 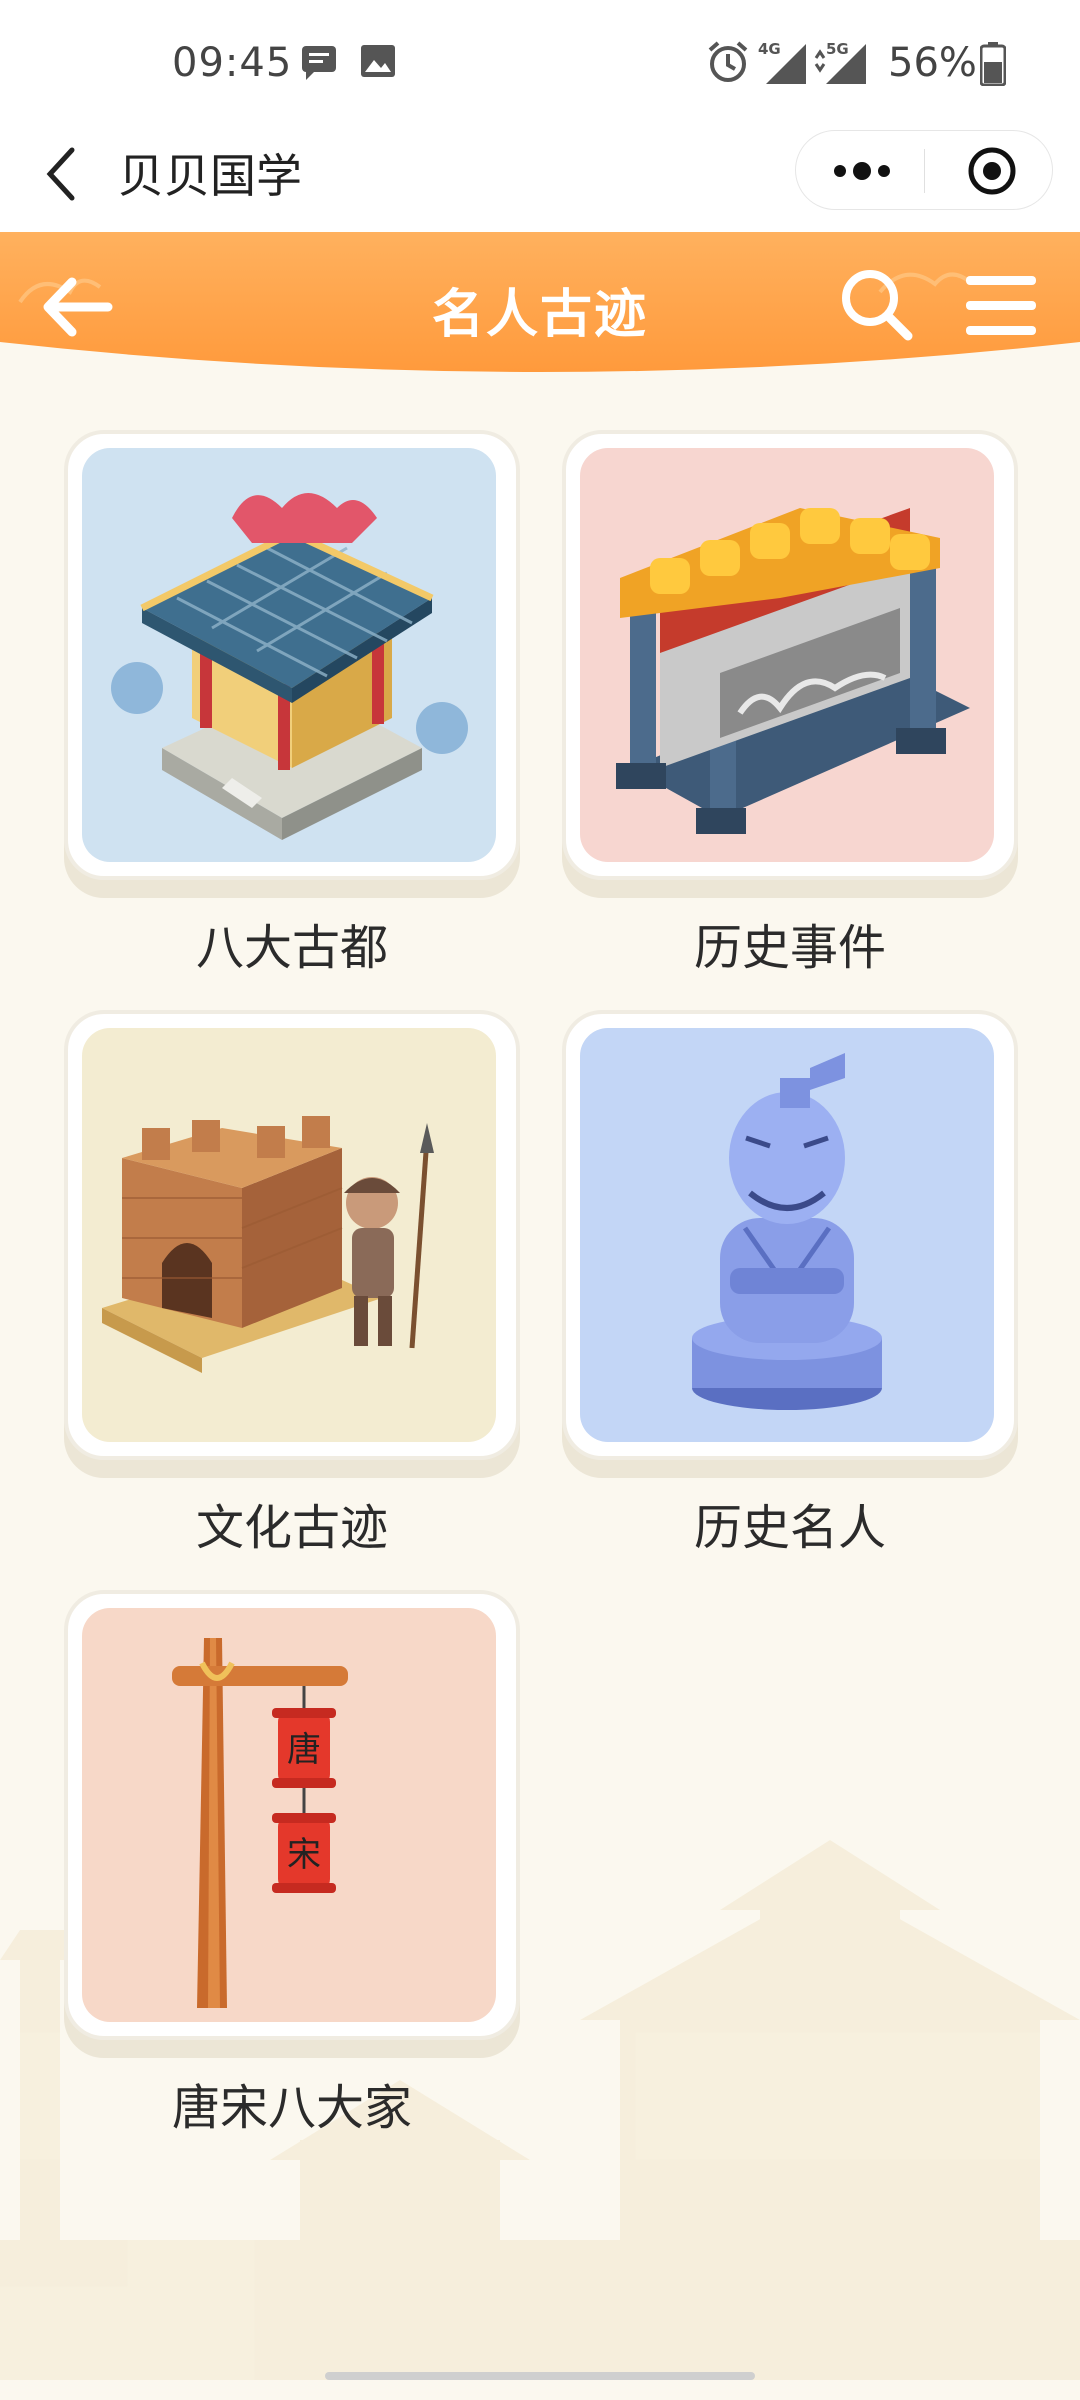 What do you see at coordinates (289, 655) in the screenshot?
I see `palace-illustration` at bounding box center [289, 655].